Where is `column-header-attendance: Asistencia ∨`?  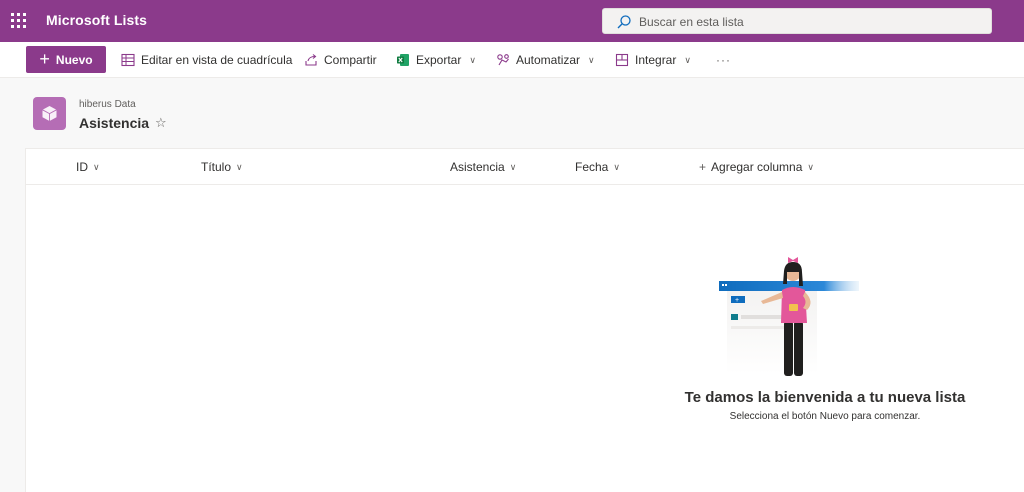
column-header-attendance: Asistencia ∨ is located at coordinates (483, 167).